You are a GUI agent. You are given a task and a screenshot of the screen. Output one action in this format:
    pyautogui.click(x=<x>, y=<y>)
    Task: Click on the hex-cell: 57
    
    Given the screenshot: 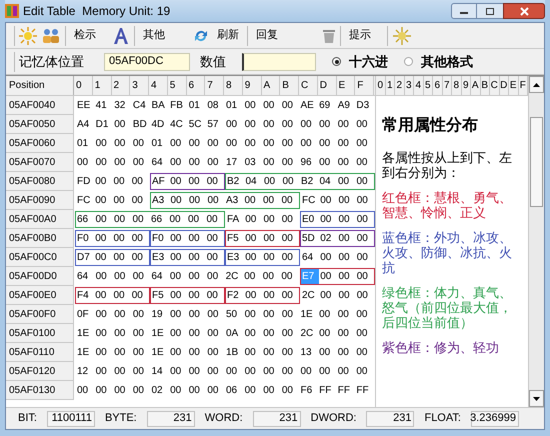 What is the action you would take?
    pyautogui.click(x=215, y=124)
    